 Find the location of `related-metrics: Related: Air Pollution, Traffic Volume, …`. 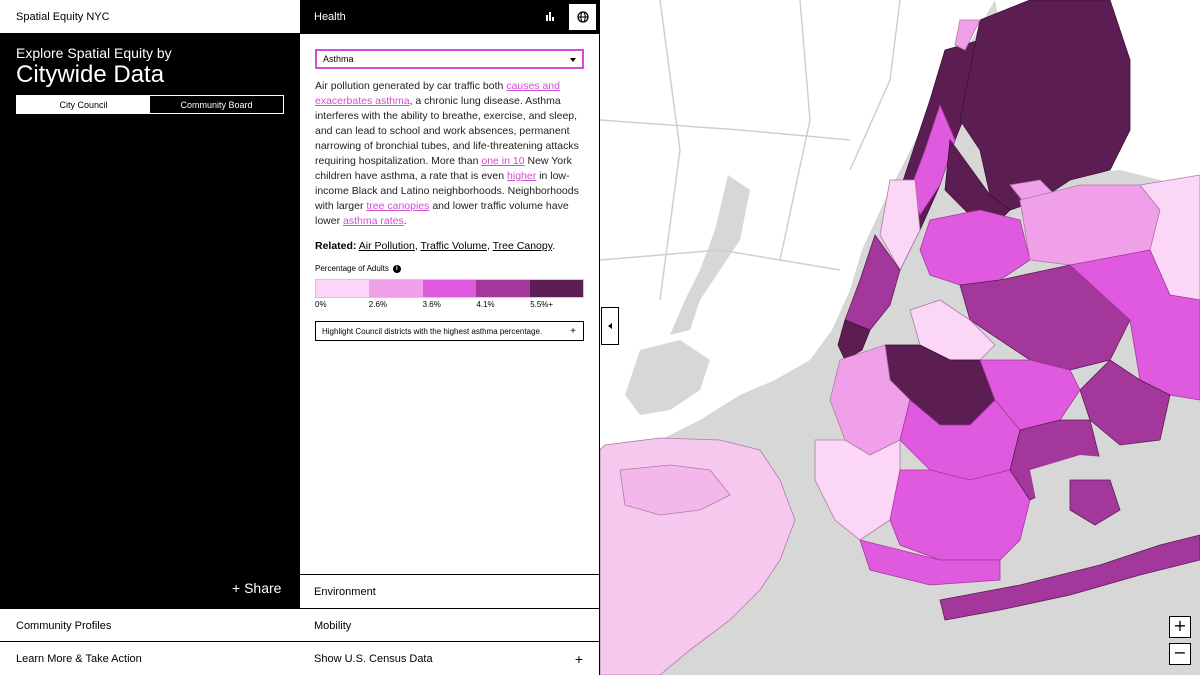

related-metrics: Related: Air Pollution, Traffic Volume, … is located at coordinates (435, 246).